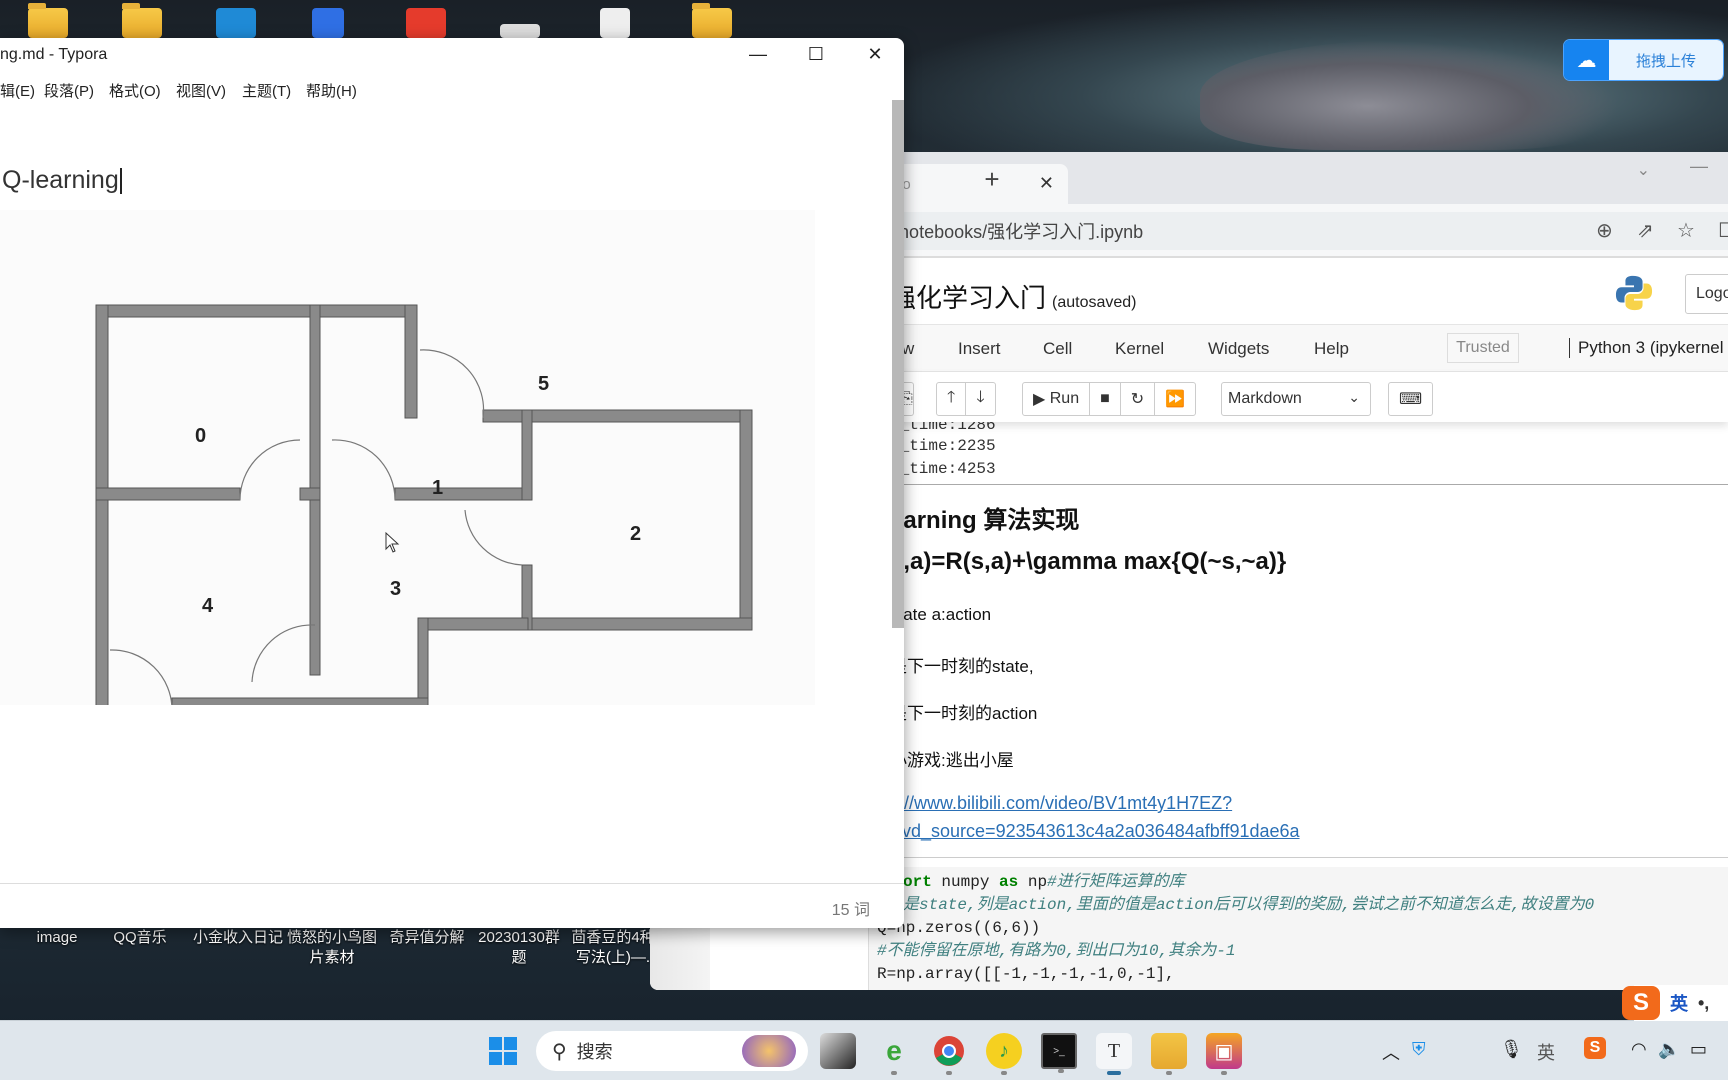 This screenshot has width=1728, height=1080. I want to click on menu-paragraph: 段落(P), so click(69, 90).